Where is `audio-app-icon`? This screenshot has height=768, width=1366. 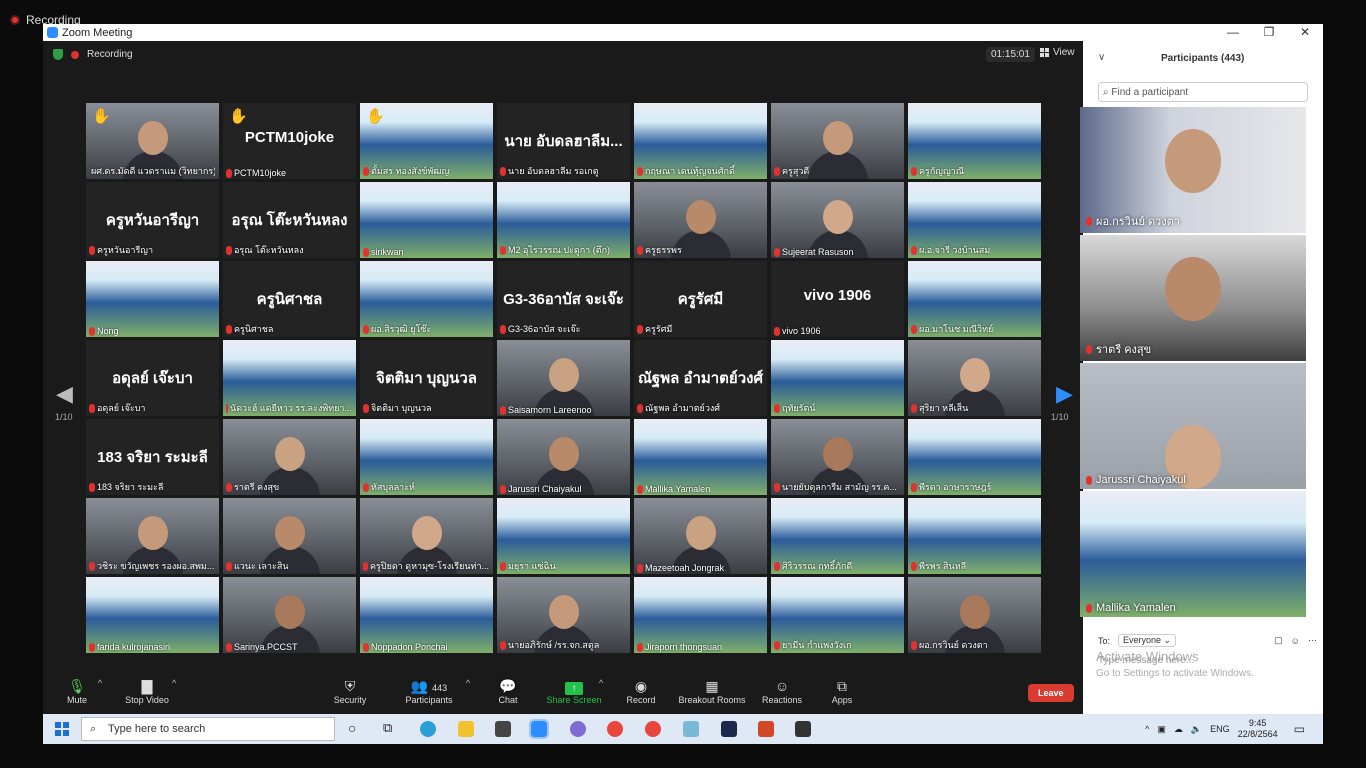
audio-app-icon is located at coordinates (578, 729).